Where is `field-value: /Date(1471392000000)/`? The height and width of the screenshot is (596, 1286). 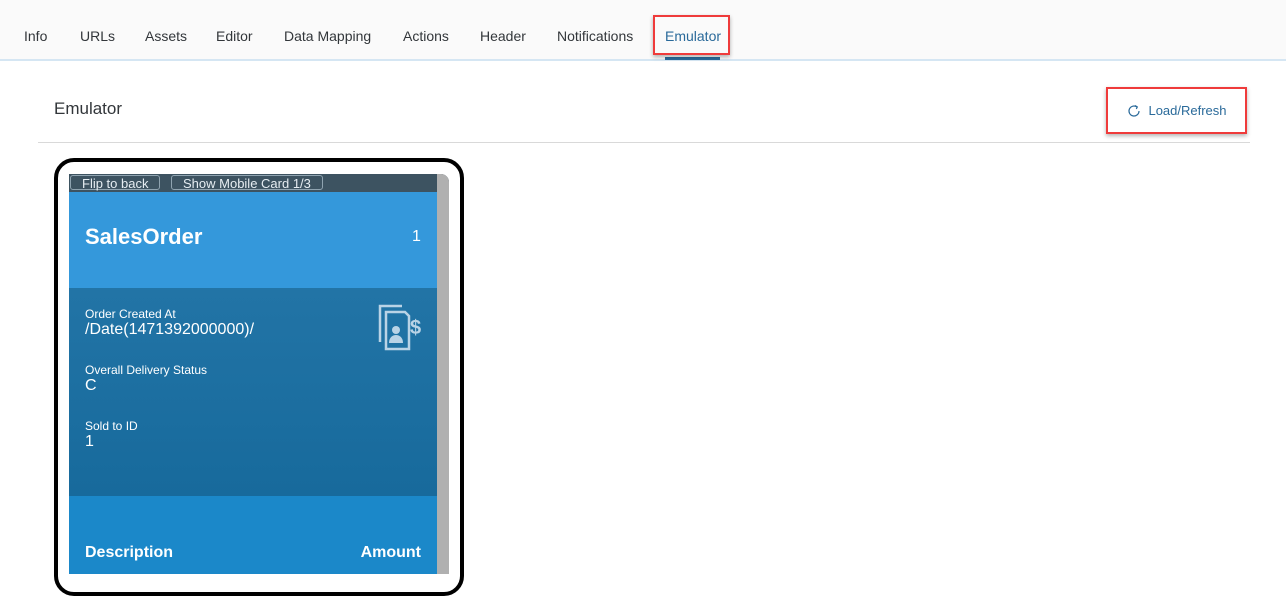 field-value: /Date(1471392000000)/ is located at coordinates (170, 329).